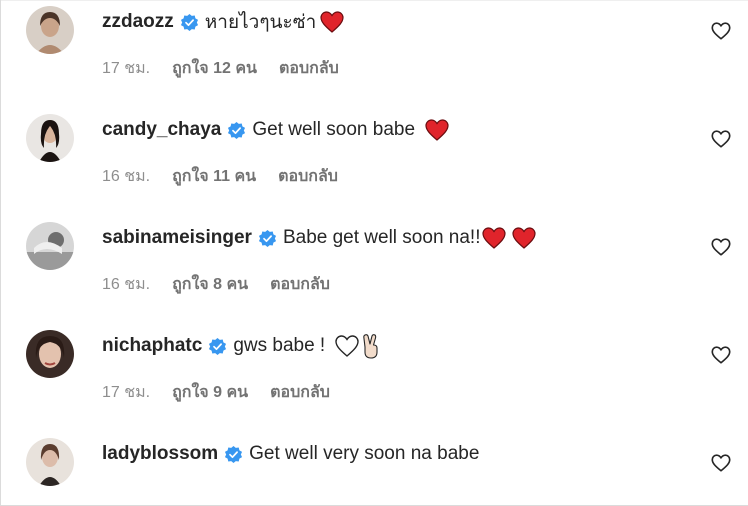  I want to click on username: nichaphatc, so click(152, 346).